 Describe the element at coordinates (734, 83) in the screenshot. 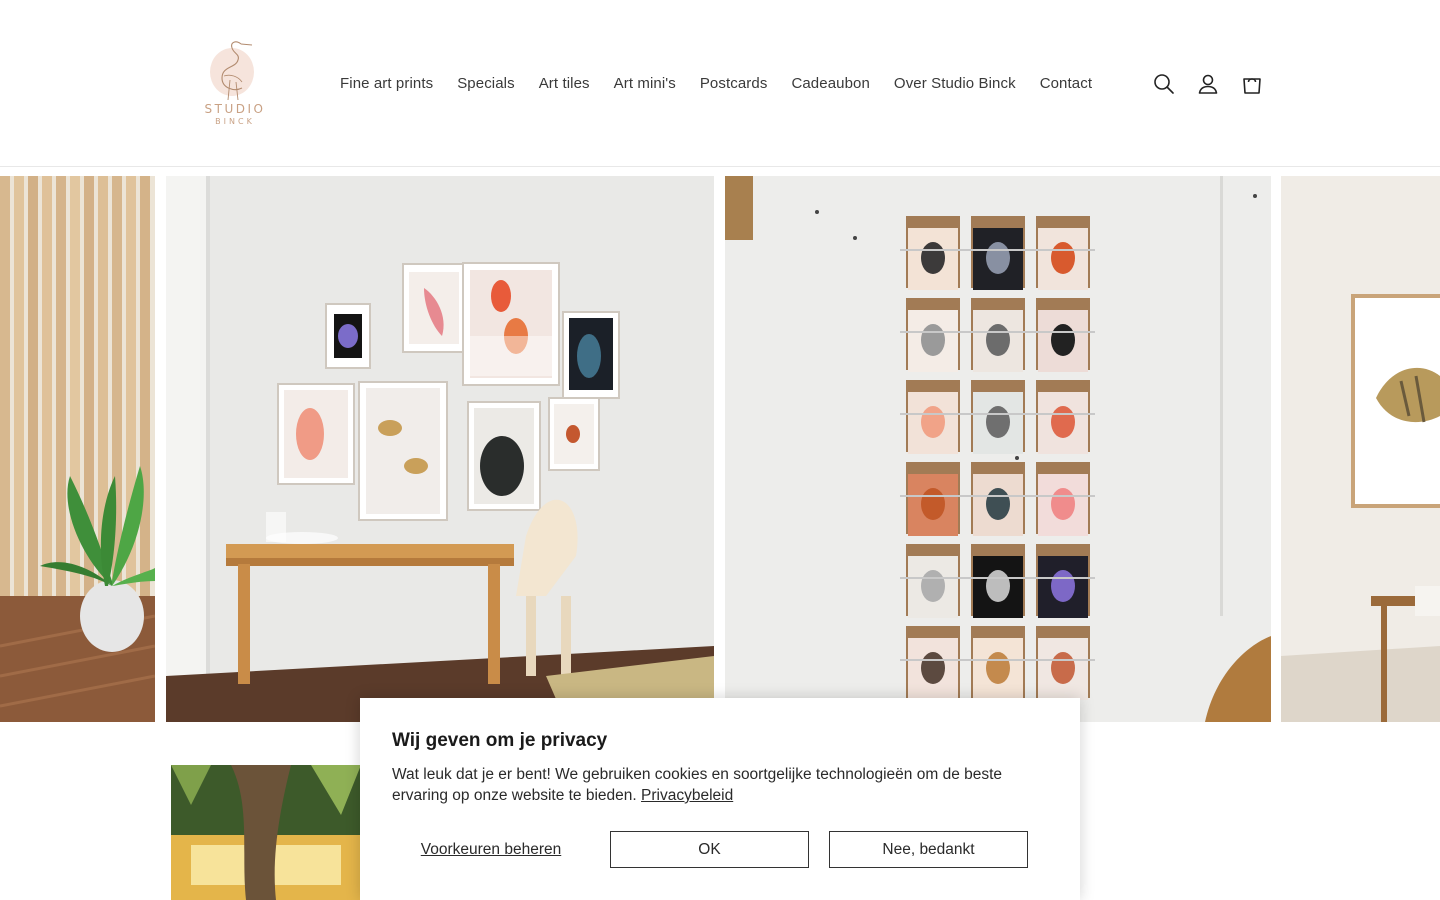

I see `nav-postcards: Postcards` at that location.